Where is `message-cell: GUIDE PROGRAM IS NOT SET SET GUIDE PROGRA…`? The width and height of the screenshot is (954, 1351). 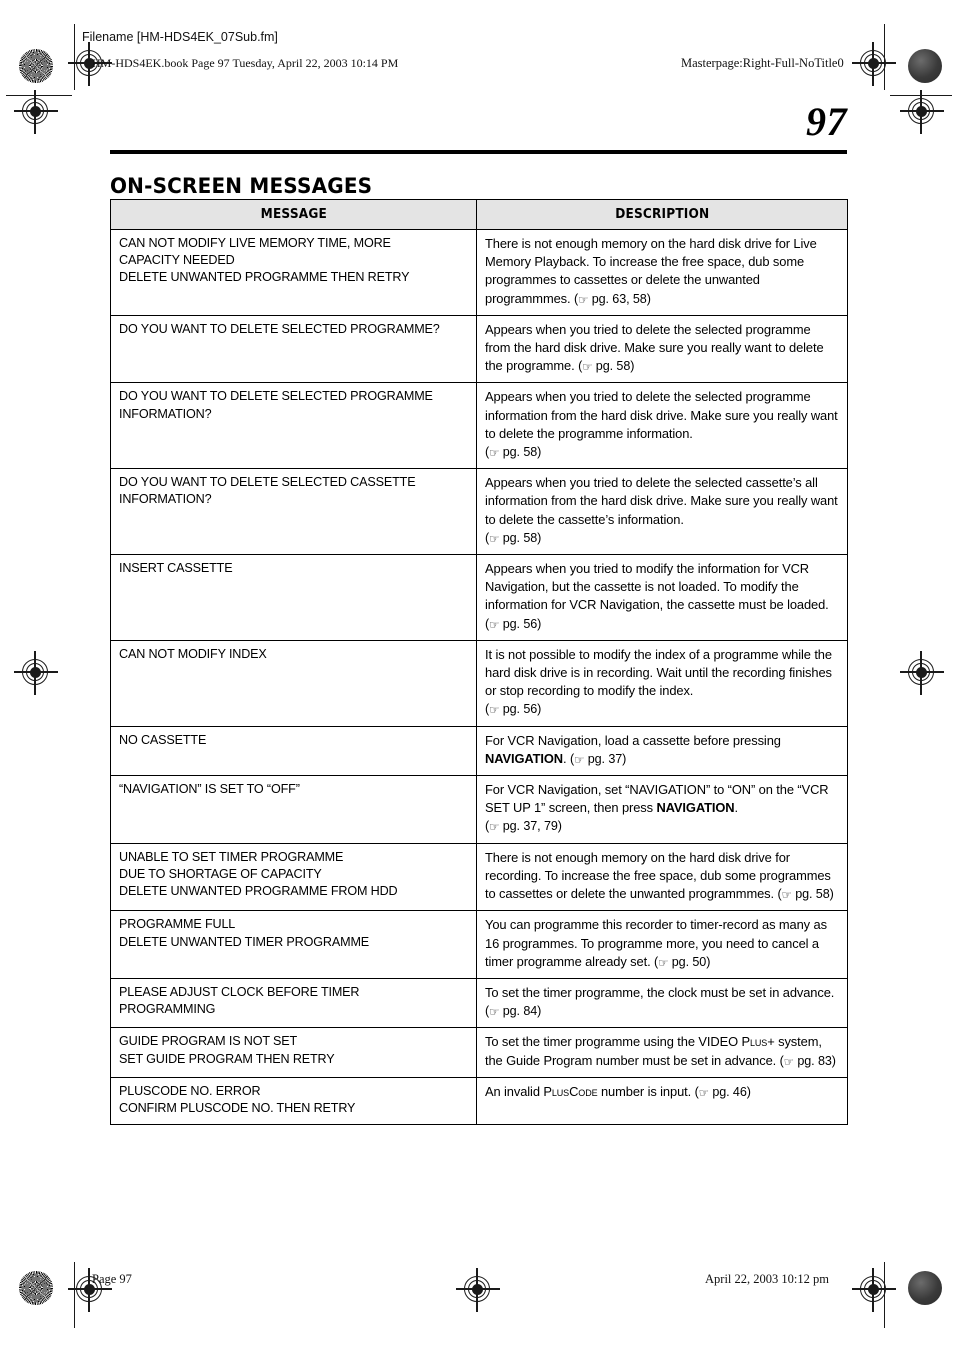 message-cell: GUIDE PROGRAM IS NOT SET SET GUIDE PROGRA… is located at coordinates (293, 1052).